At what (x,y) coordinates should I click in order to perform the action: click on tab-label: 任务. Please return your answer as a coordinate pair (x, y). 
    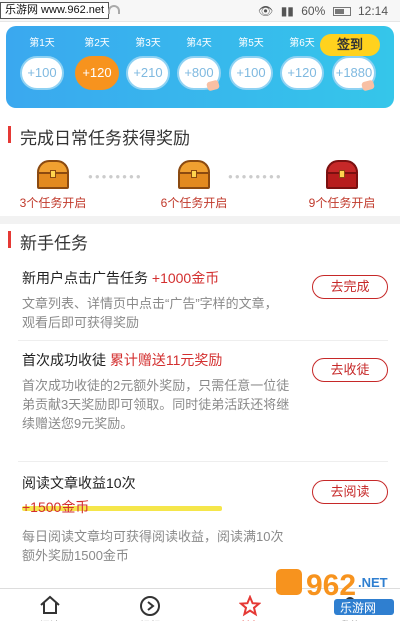
    Looking at the image, I should click on (250, 619).